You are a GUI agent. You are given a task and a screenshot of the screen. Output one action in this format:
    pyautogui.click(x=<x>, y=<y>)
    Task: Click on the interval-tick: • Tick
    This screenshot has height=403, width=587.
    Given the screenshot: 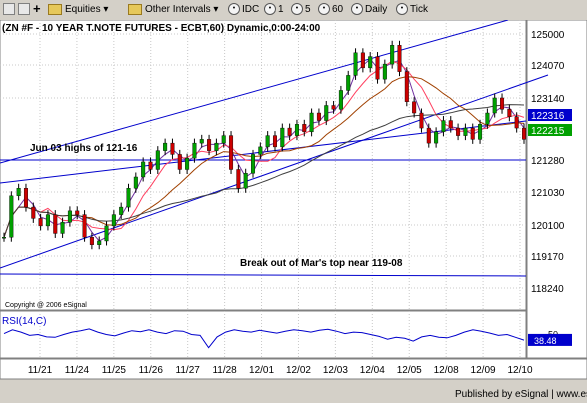 What is the action you would take?
    pyautogui.click(x=412, y=9)
    